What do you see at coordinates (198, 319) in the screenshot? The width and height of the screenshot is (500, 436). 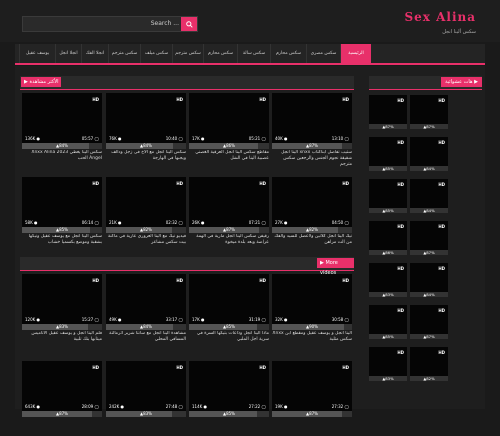 I see `views-count: 17K ●` at bounding box center [198, 319].